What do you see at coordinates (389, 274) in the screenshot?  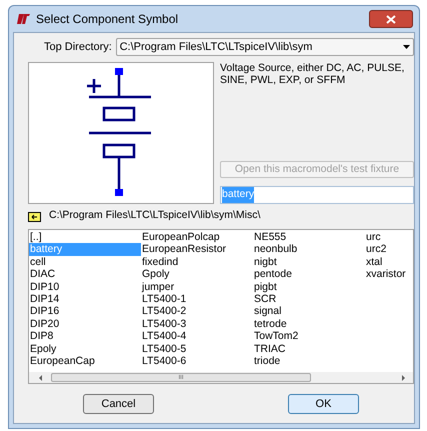 I see `file-item: xvaristor` at bounding box center [389, 274].